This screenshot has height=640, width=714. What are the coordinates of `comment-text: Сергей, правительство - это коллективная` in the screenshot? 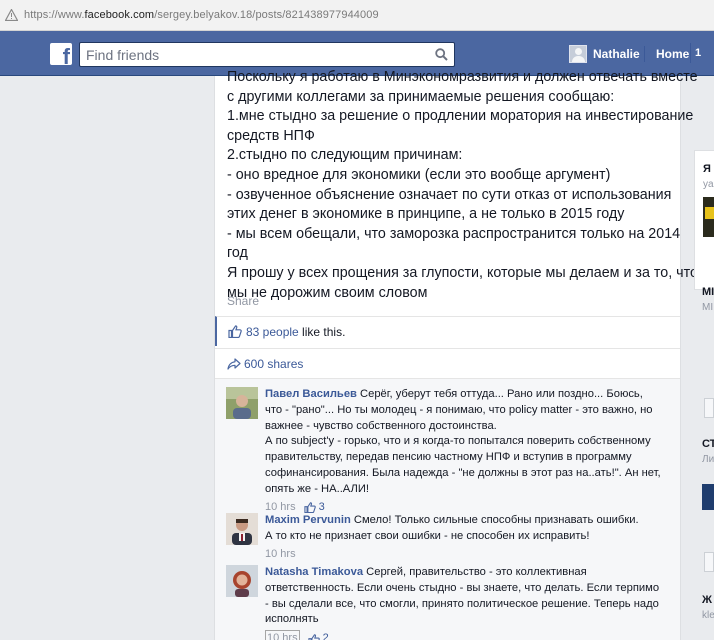 It's located at (475, 572).